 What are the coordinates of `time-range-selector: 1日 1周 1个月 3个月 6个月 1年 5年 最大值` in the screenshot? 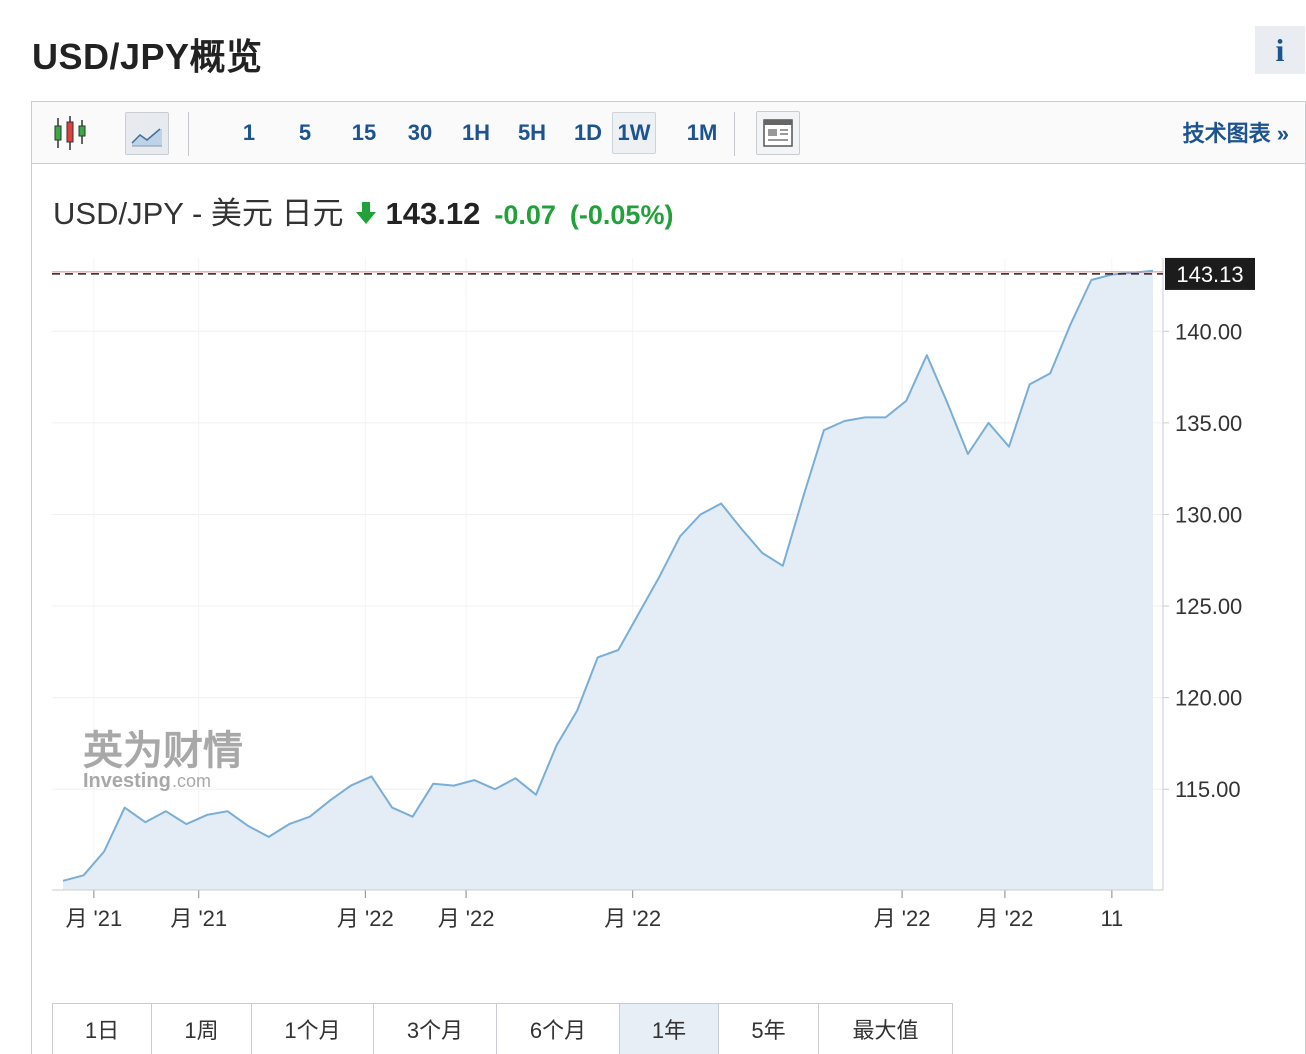 It's located at (502, 1028).